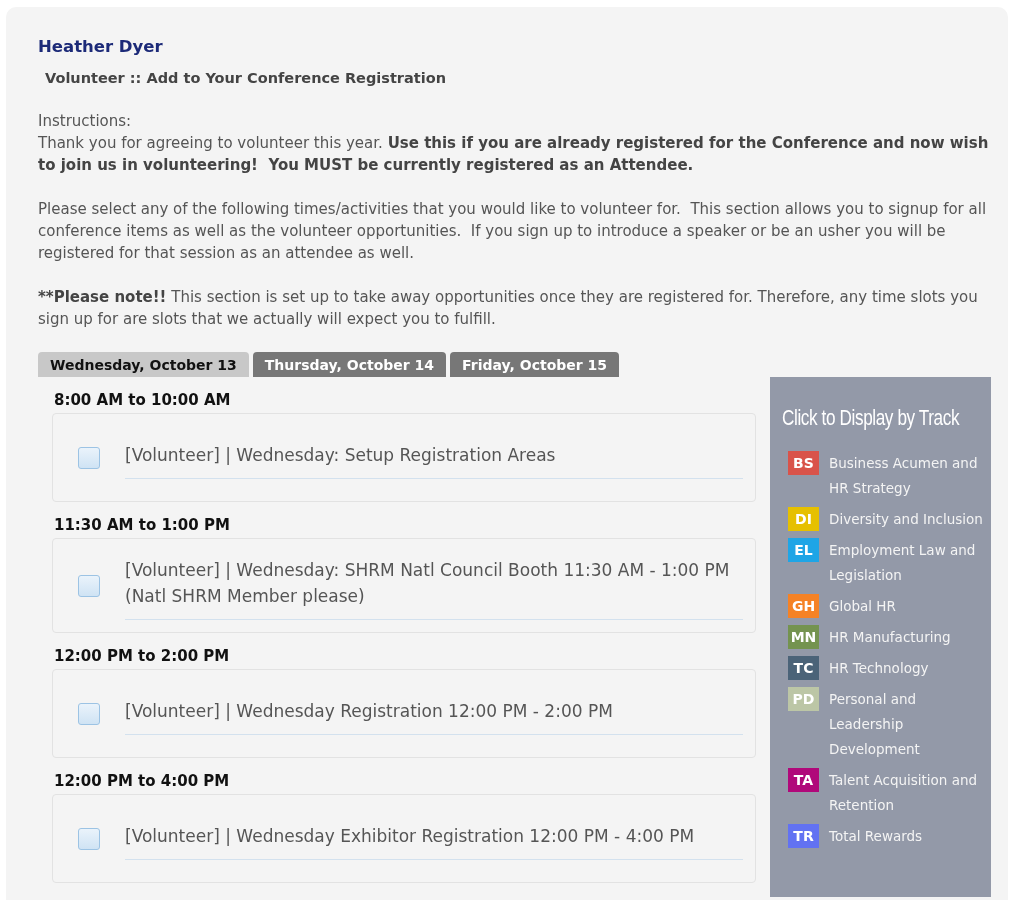  I want to click on track-badge: TC, so click(803, 668).